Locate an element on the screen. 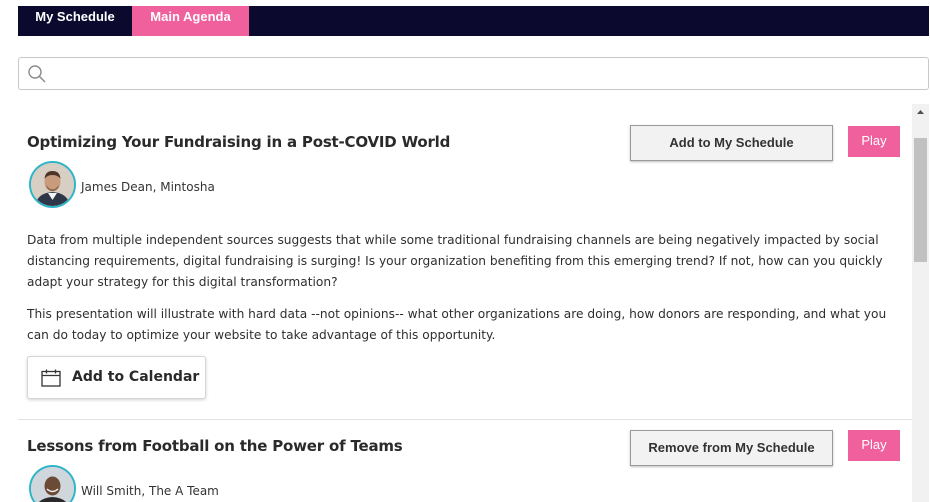  scrollbar is located at coordinates (920, 303).